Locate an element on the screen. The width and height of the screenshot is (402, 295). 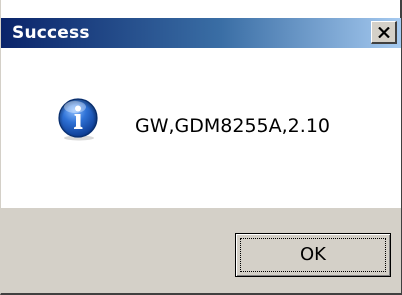
title-bar: Success is located at coordinates (201, 33).